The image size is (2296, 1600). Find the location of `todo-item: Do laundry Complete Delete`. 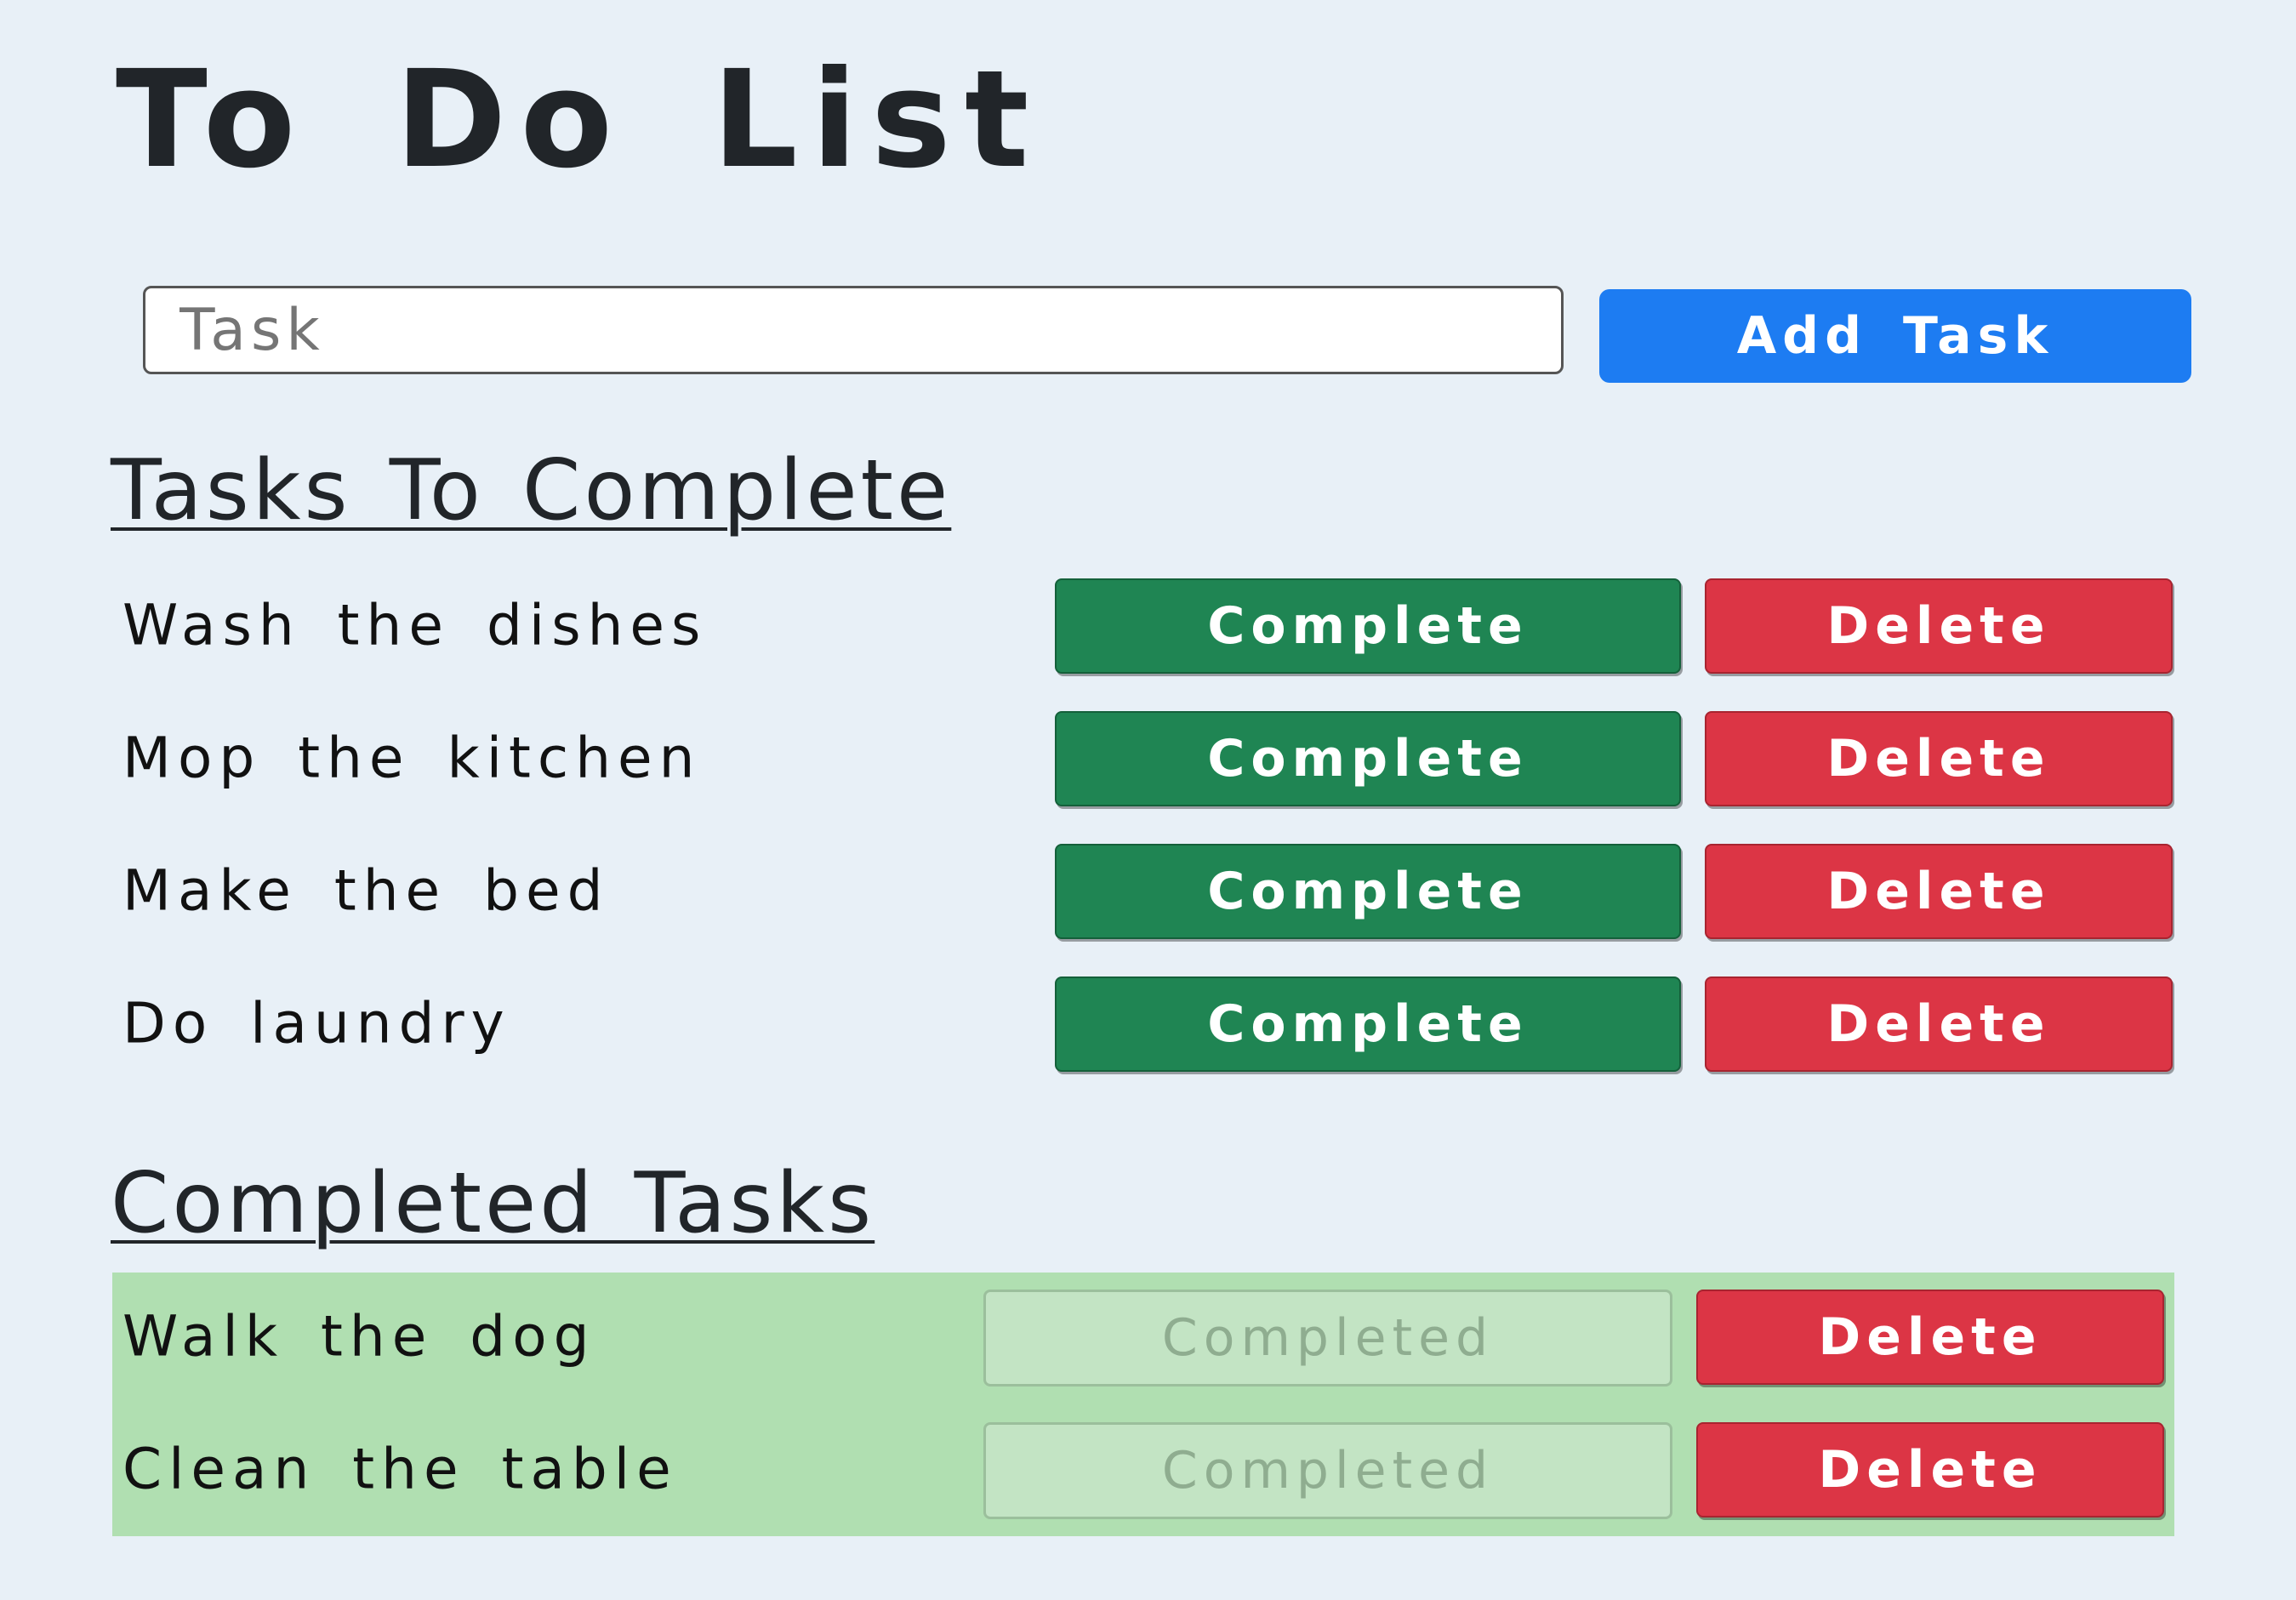

todo-item: Do laundry Complete Delete is located at coordinates (1143, 1023).